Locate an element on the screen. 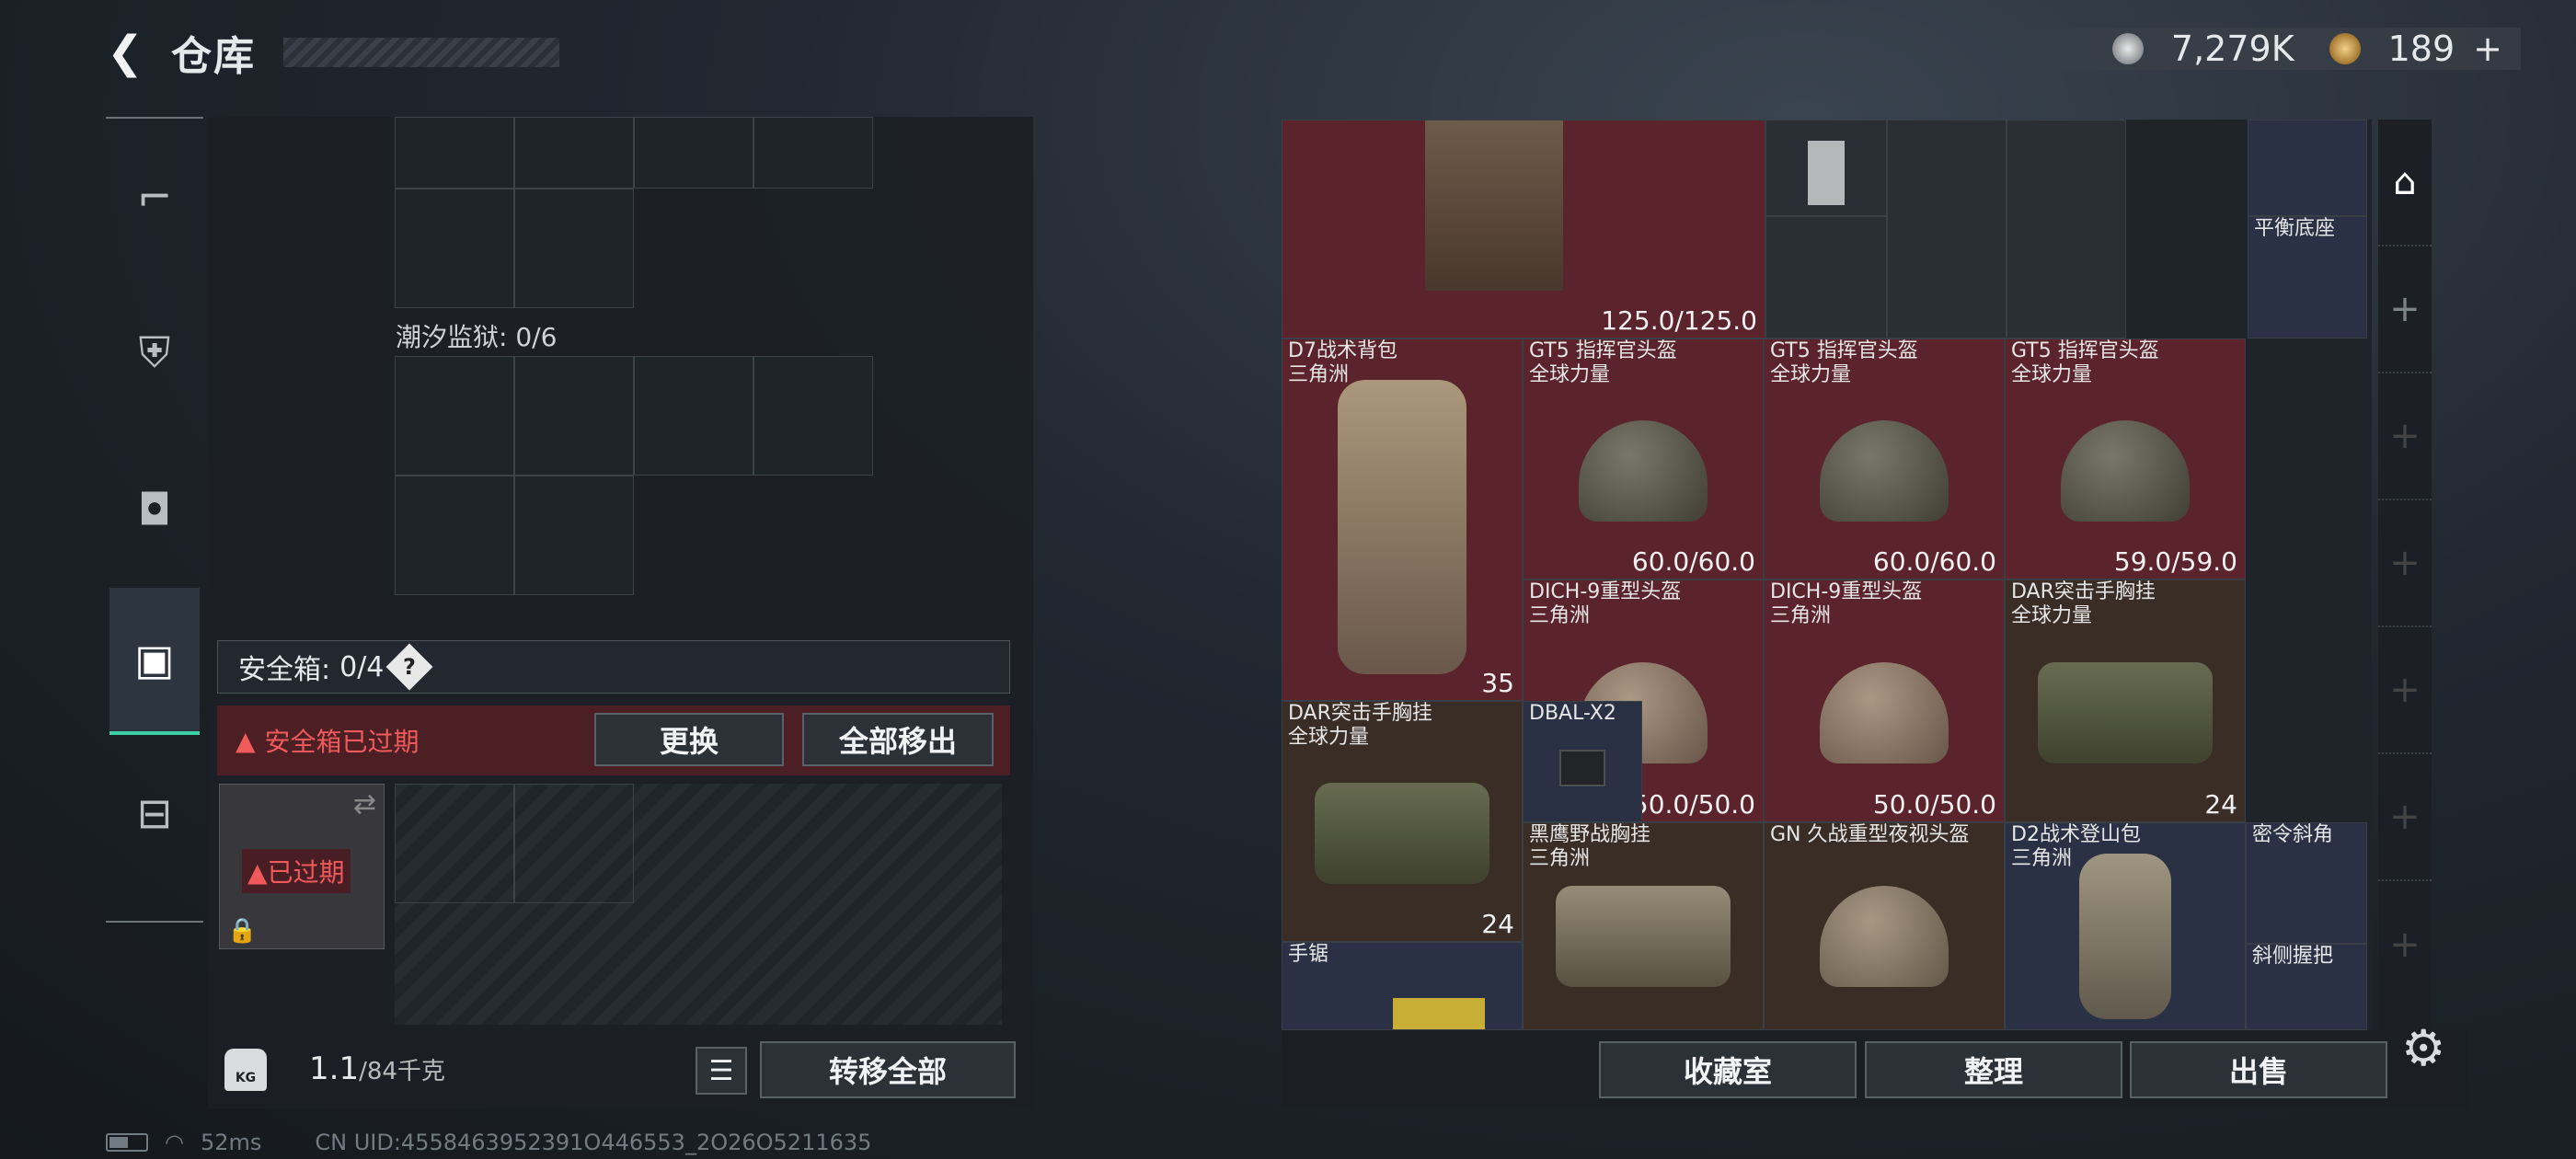 This screenshot has width=2576, height=1159. transfer-all-button: 转移全部 is located at coordinates (888, 1069).